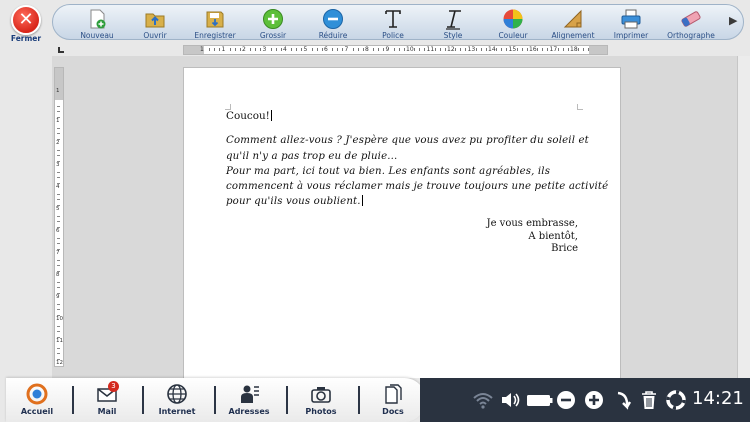 The image size is (750, 422). Describe the element at coordinates (691, 23) in the screenshot. I see `spellcheck-button: Orthographe` at that location.